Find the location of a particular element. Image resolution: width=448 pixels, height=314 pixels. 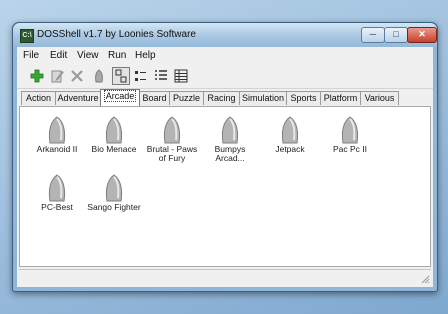

tab-arcade-label: Arcade is located at coordinates (120, 96).